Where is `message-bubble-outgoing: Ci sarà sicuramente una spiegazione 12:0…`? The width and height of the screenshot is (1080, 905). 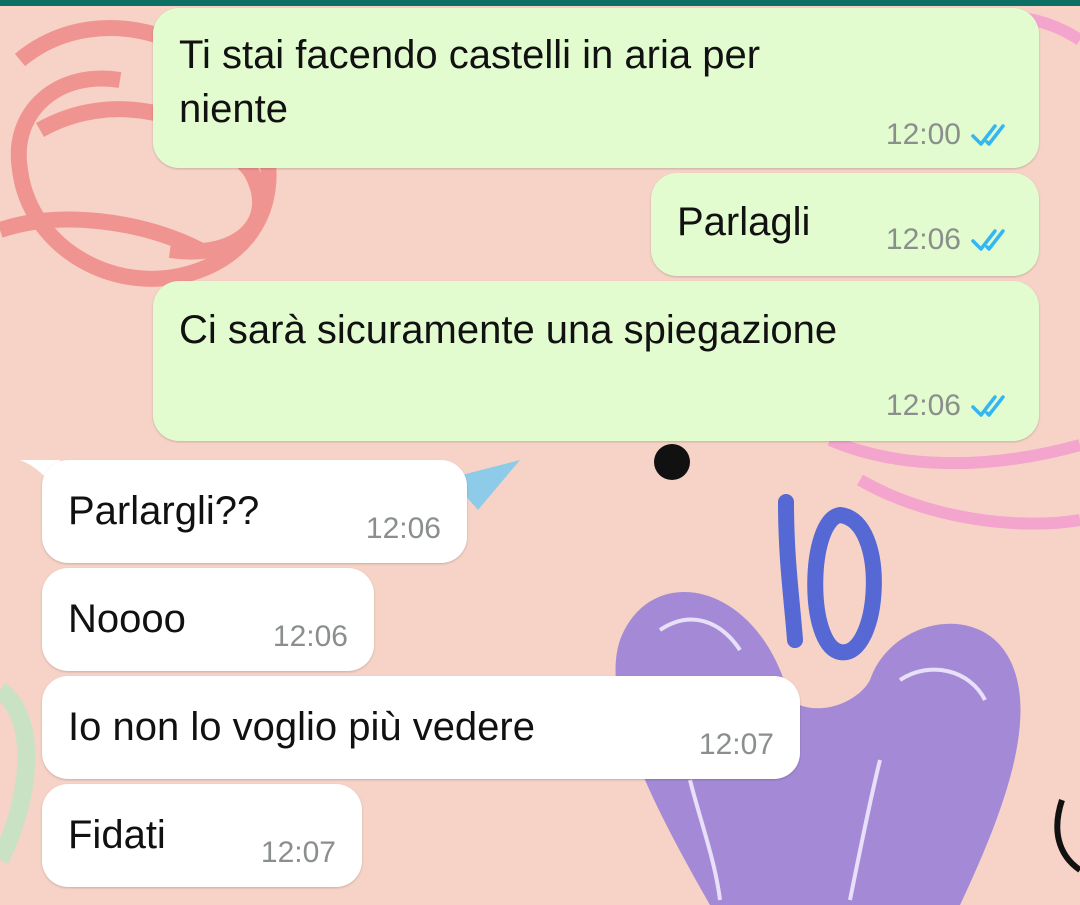 message-bubble-outgoing: Ci sarà sicuramente una spiegazione 12:0… is located at coordinates (596, 361).